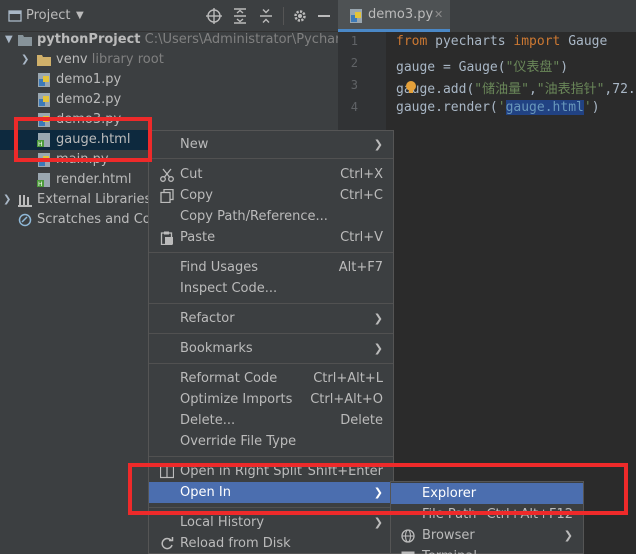  What do you see at coordinates (167, 175) in the screenshot?
I see `scissors-icon` at bounding box center [167, 175].